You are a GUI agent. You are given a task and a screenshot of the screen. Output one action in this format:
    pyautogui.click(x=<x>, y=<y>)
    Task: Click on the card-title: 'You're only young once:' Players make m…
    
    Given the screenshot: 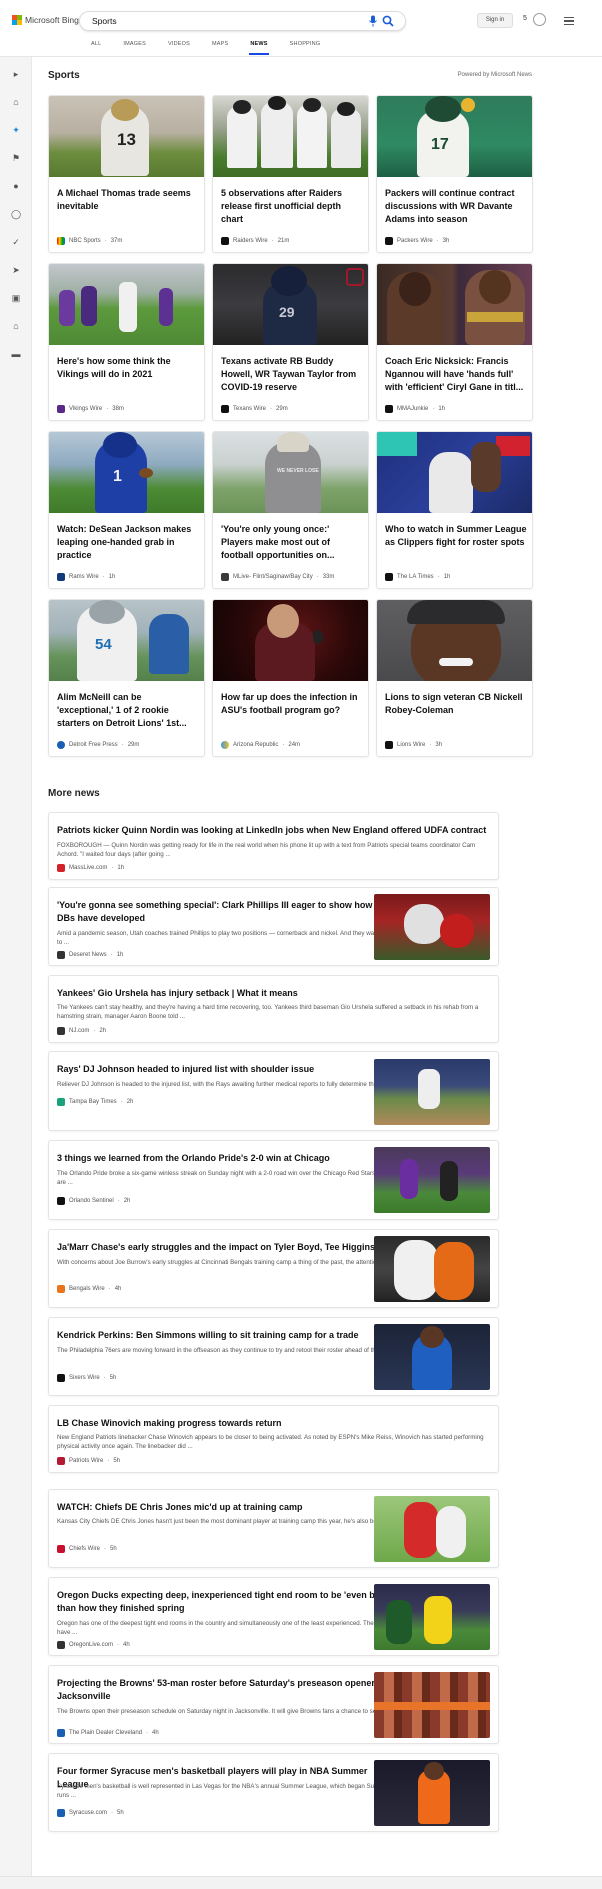 What is the action you would take?
    pyautogui.click(x=292, y=542)
    